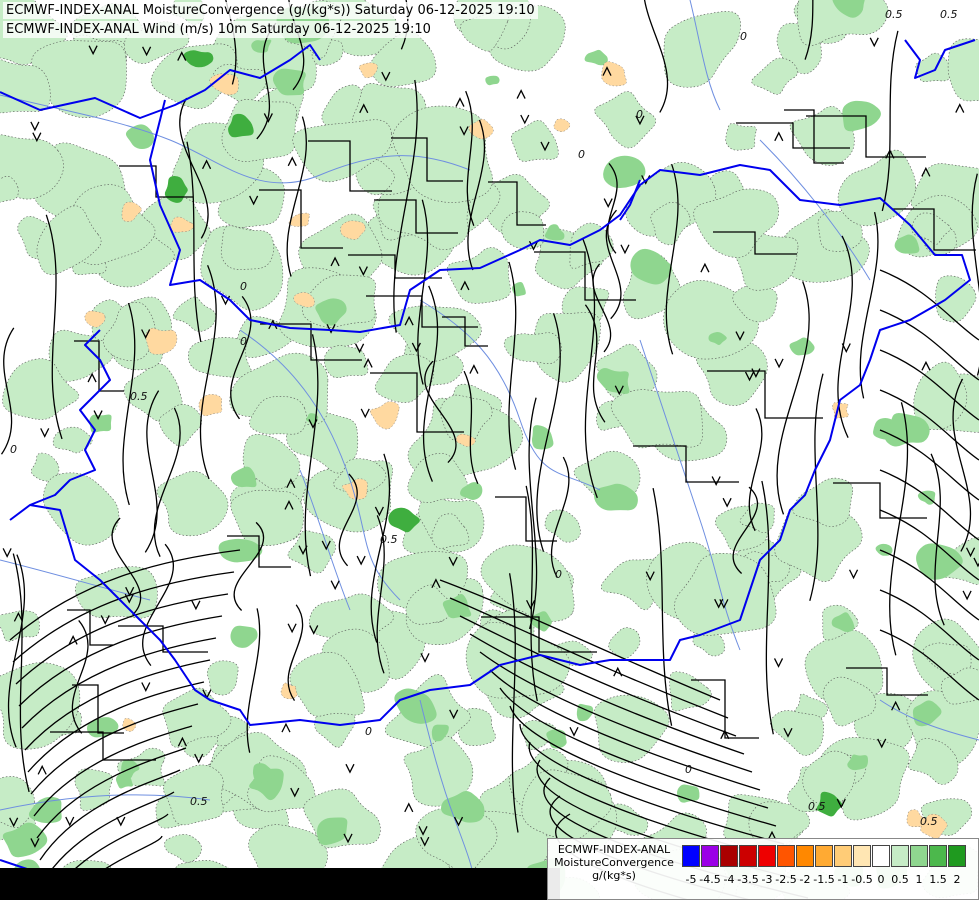 The height and width of the screenshot is (900, 979). What do you see at coordinates (900, 879) in the screenshot?
I see `legend-tick-label: 0.5` at bounding box center [900, 879].